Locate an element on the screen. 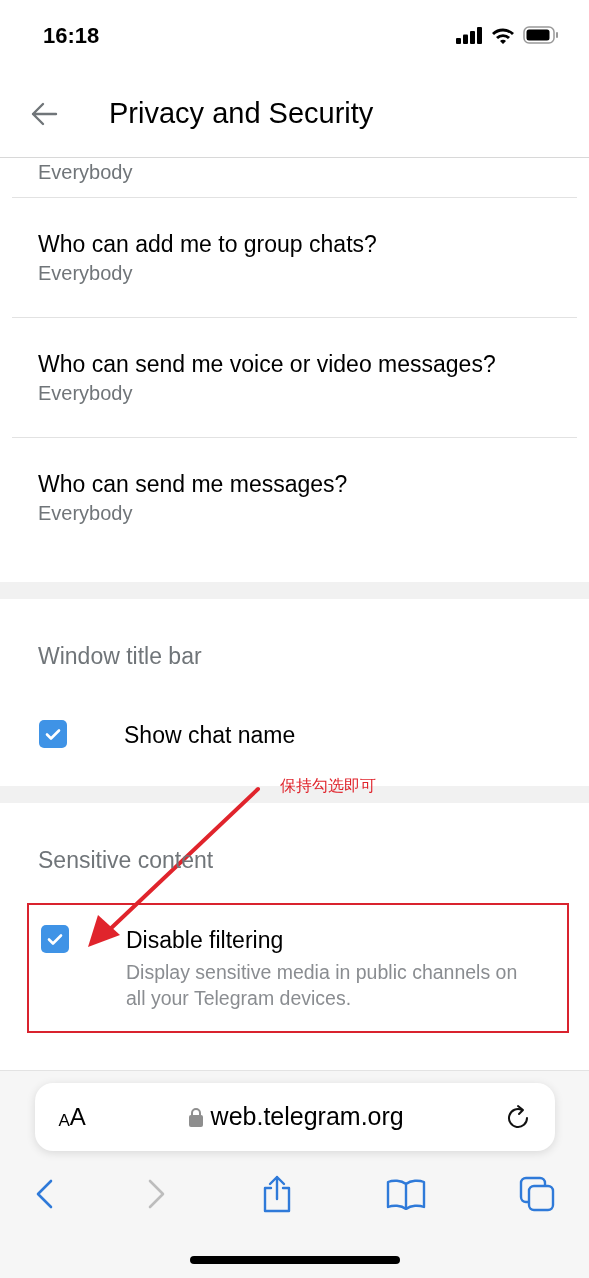 The width and height of the screenshot is (589, 1278). back-arrow-icon is located at coordinates (44, 113).